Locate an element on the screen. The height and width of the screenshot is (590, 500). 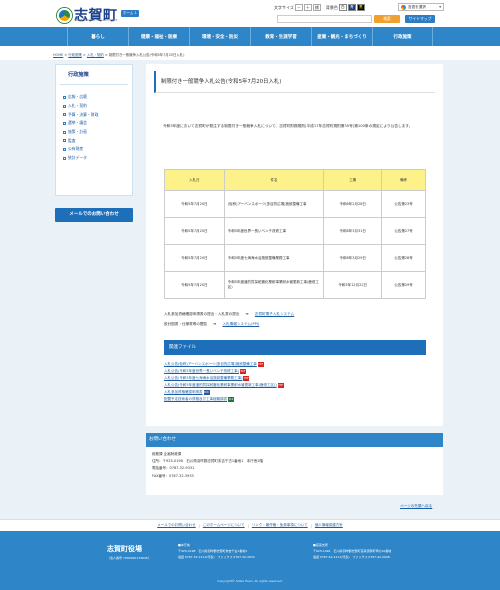
logo-text: 志賀町 is located at coordinates (96, 16).